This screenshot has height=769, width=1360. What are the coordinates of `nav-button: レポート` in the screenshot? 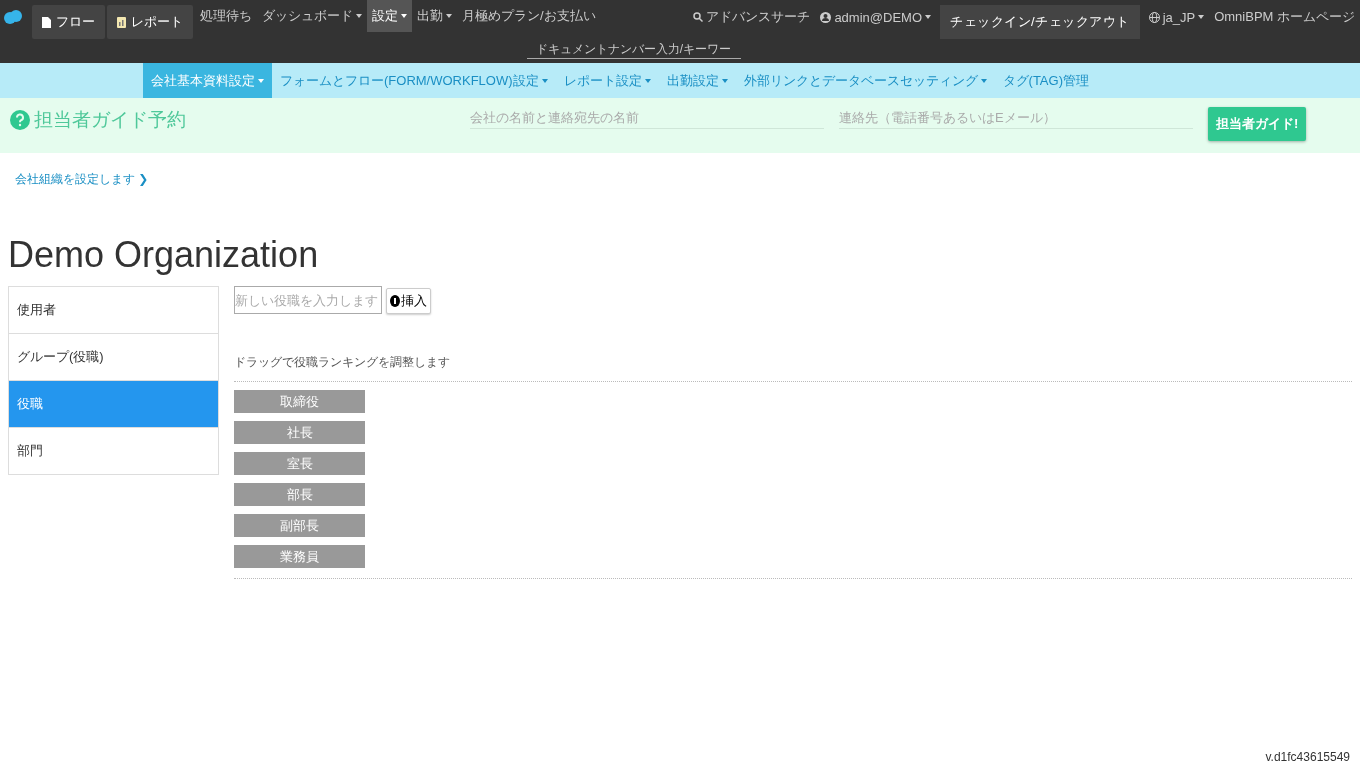 It's located at (150, 22).